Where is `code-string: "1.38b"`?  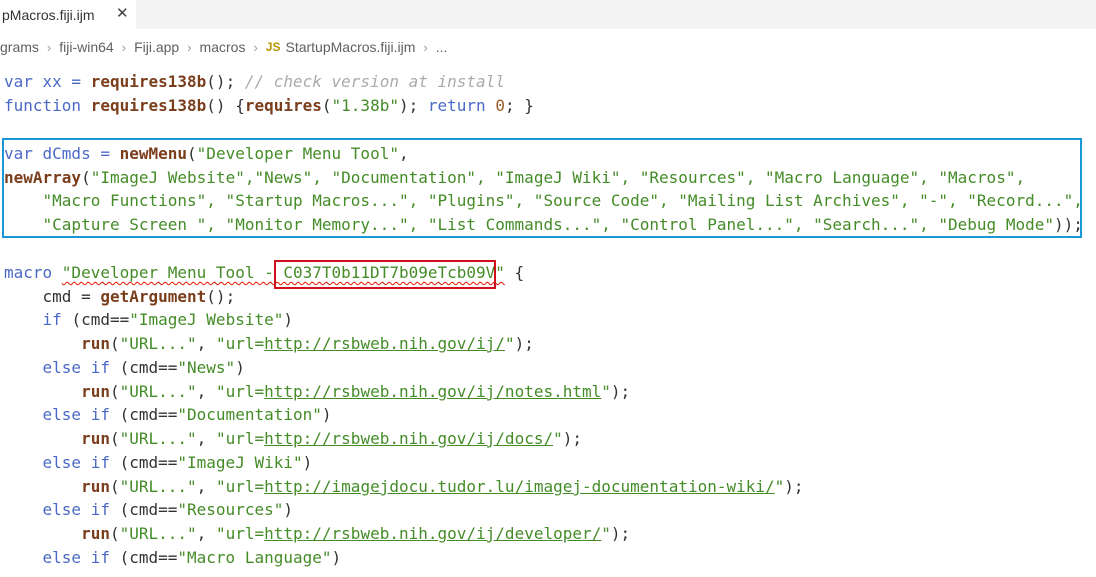
code-string: "1.38b" is located at coordinates (365, 105).